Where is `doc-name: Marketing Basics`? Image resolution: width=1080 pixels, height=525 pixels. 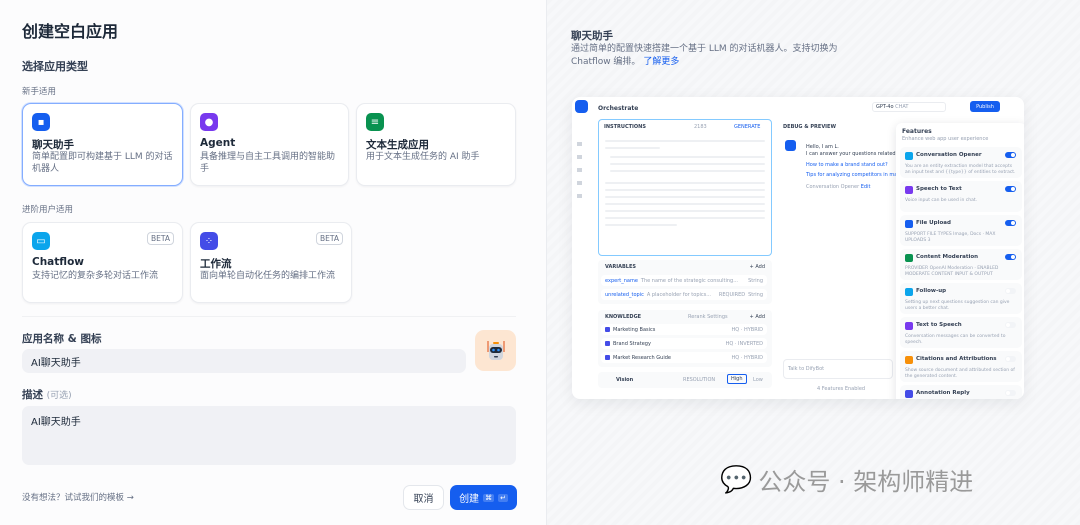
doc-name: Marketing Basics is located at coordinates (634, 329).